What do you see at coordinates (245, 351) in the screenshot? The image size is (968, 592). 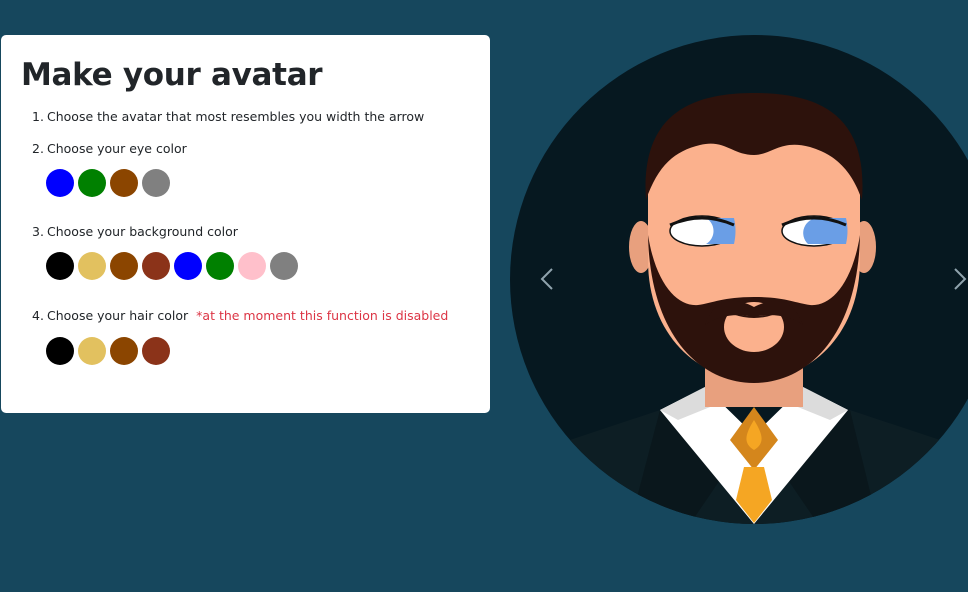 I see `hair-color-swatches` at bounding box center [245, 351].